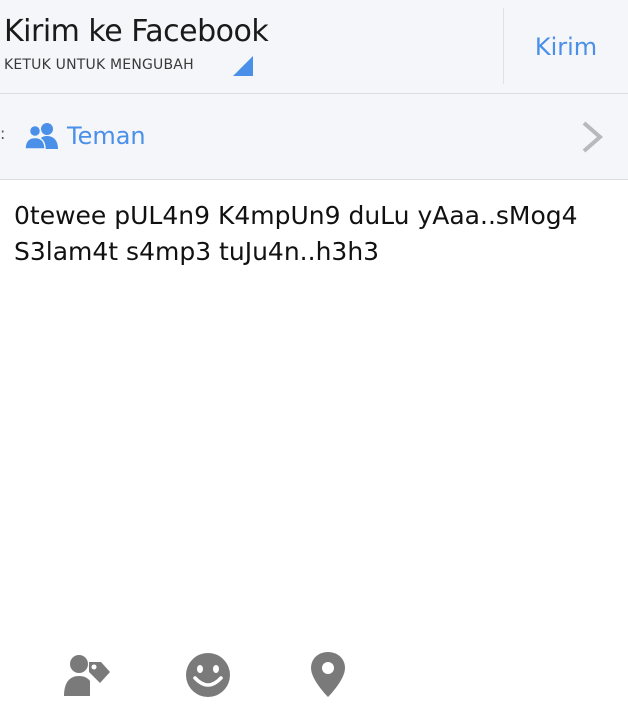 The height and width of the screenshot is (711, 628). I want to click on chevron-right-icon, so click(593, 137).